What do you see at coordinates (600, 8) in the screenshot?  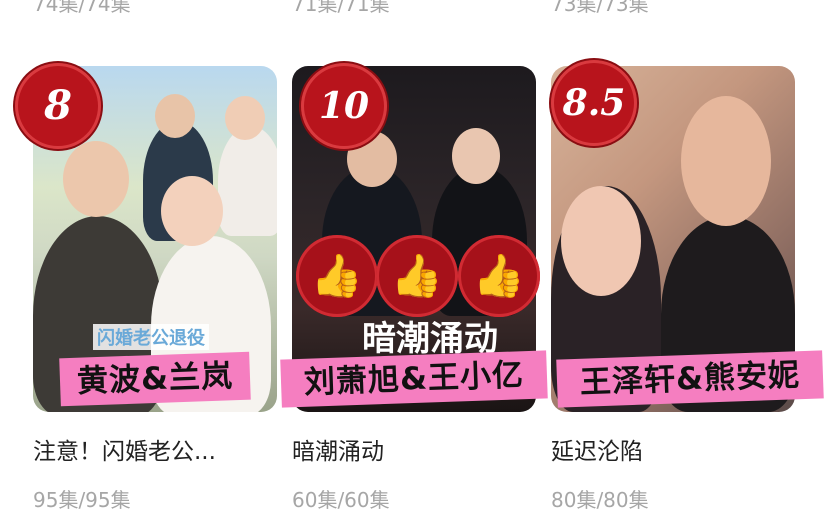 I see `episode-count: 73集/73集` at bounding box center [600, 8].